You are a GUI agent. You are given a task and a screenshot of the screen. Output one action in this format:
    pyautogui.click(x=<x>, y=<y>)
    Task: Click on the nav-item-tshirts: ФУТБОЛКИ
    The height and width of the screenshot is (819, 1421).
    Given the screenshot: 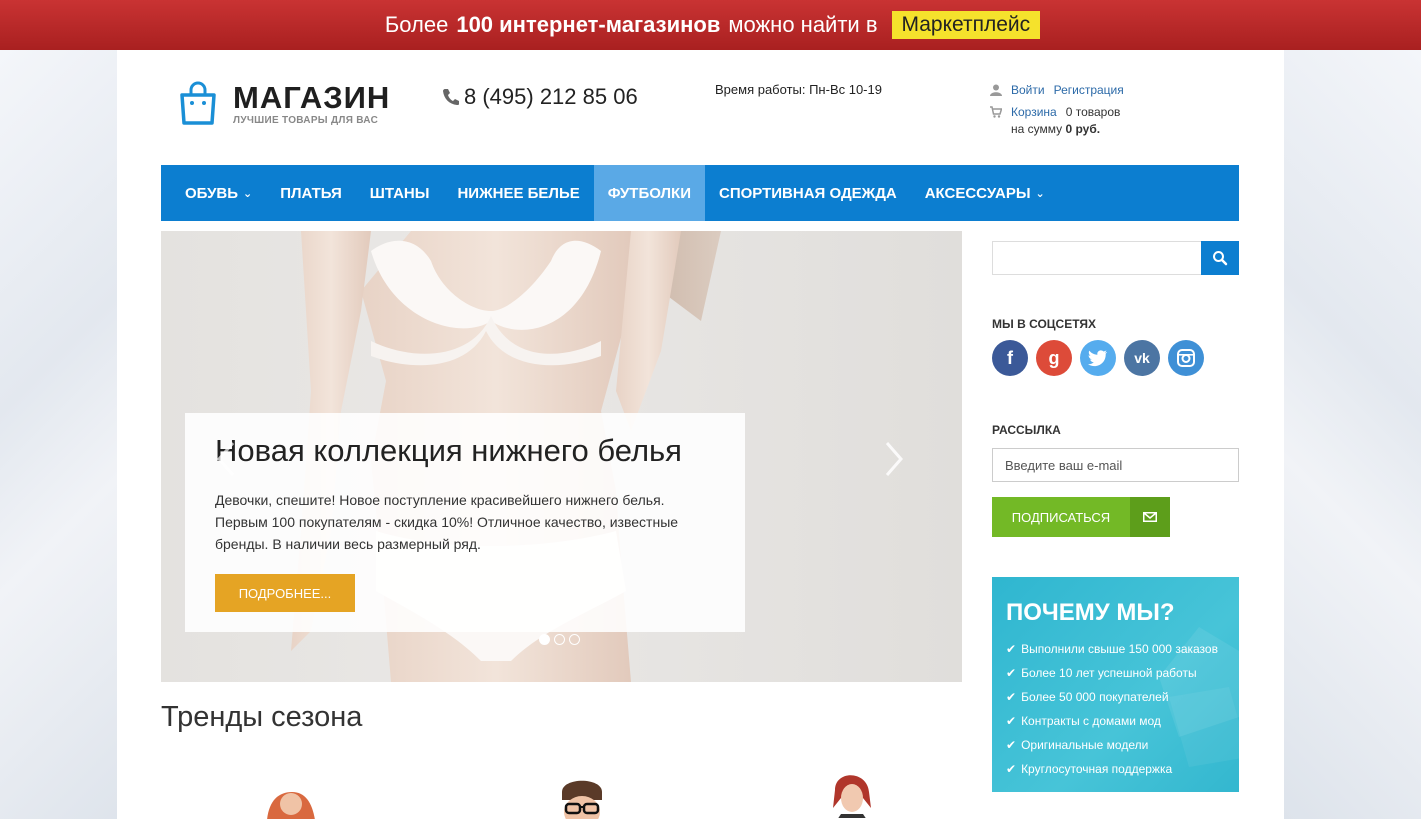 What is the action you would take?
    pyautogui.click(x=649, y=193)
    